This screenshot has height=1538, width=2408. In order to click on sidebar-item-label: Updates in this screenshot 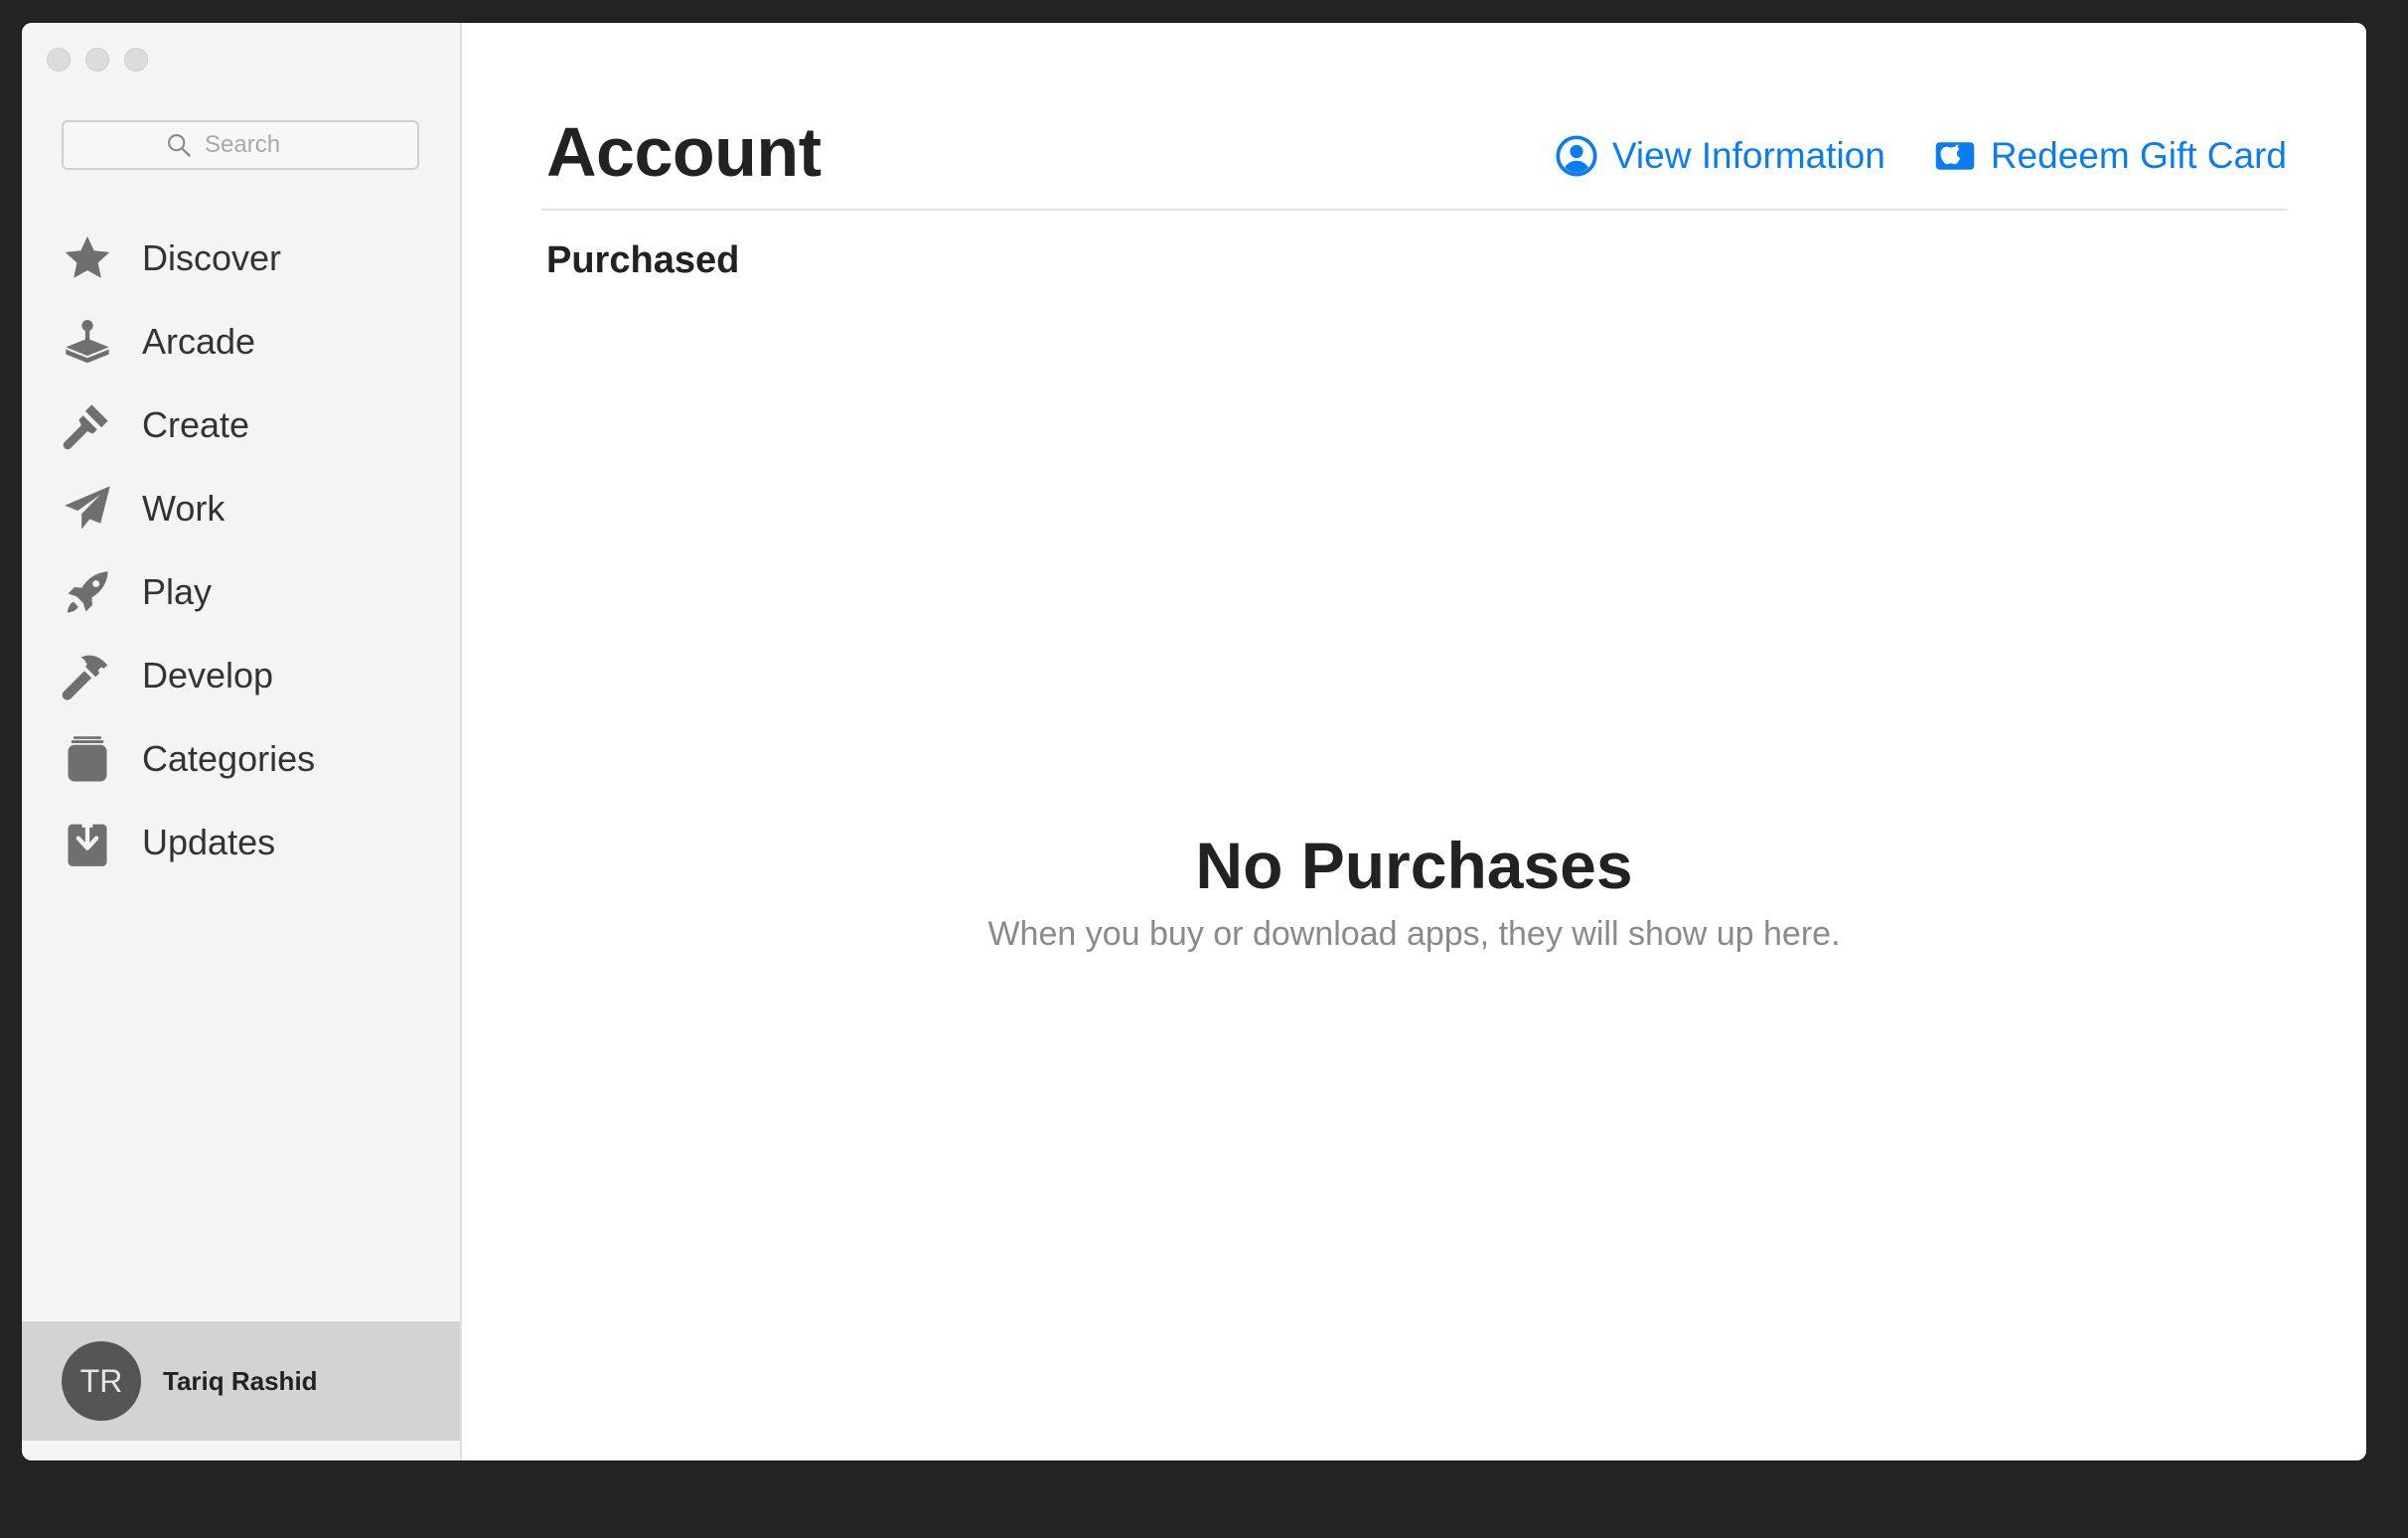, I will do `click(209, 842)`.